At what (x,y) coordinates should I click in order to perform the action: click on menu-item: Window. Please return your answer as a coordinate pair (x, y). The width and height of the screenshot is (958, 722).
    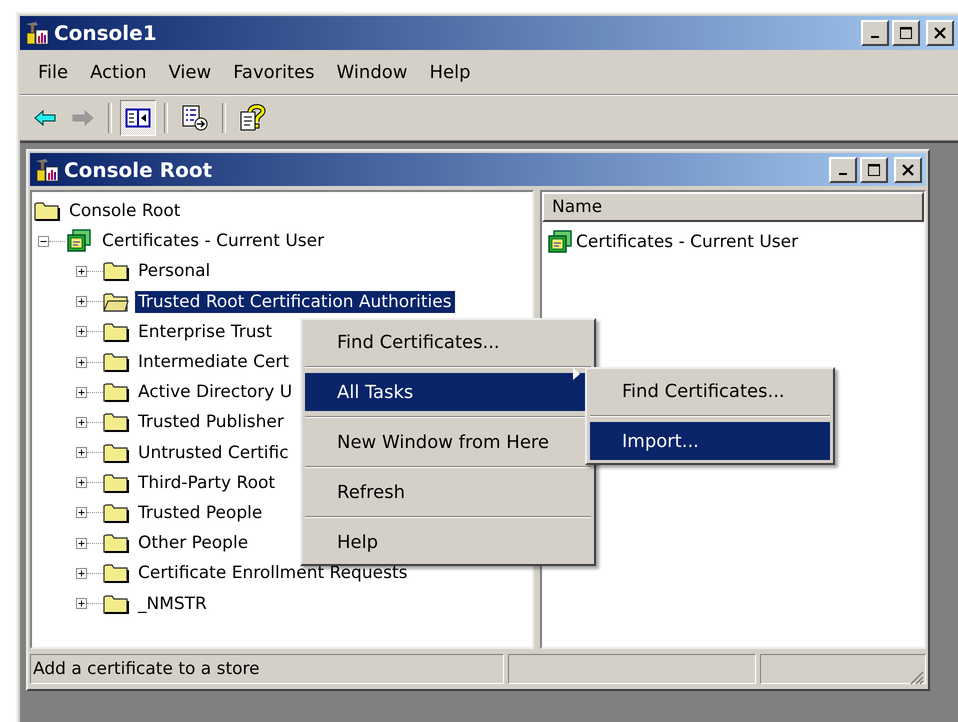
    Looking at the image, I should click on (372, 72).